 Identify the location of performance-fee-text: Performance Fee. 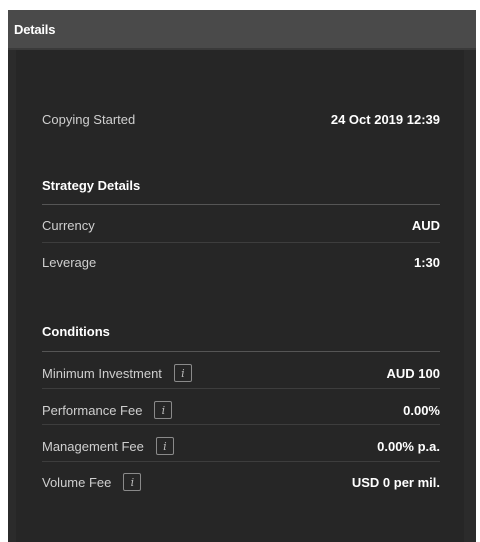
(92, 410).